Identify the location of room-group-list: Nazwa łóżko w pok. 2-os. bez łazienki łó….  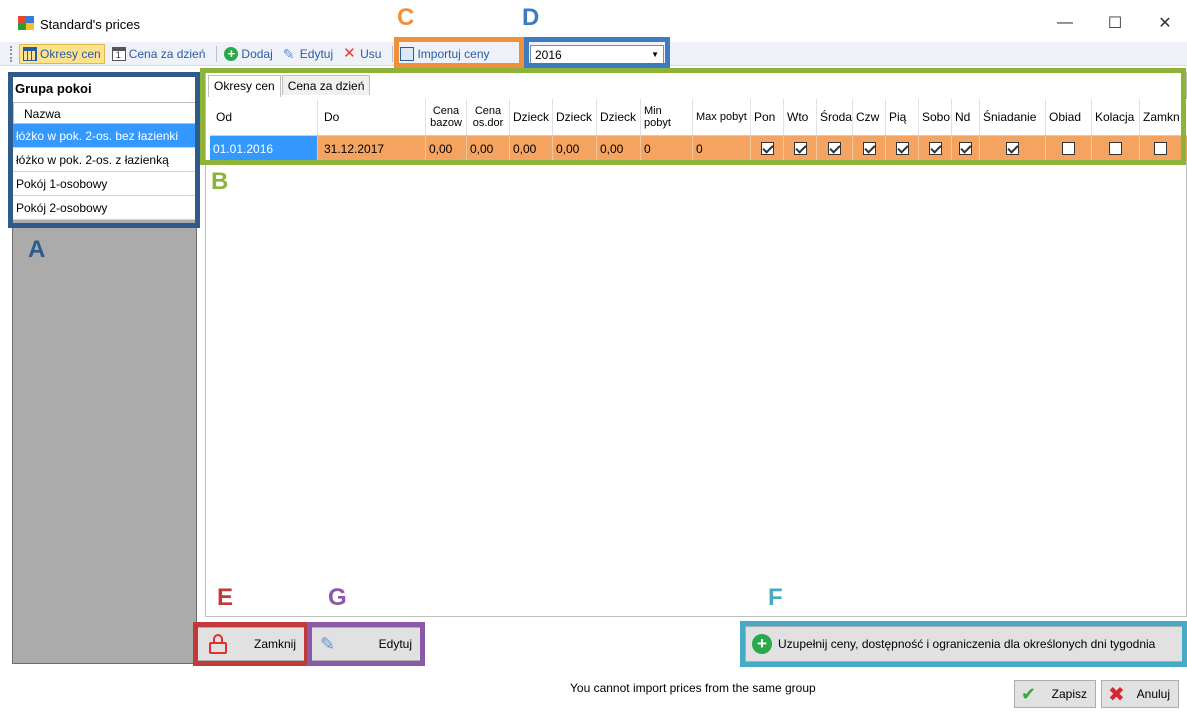
(104, 161).